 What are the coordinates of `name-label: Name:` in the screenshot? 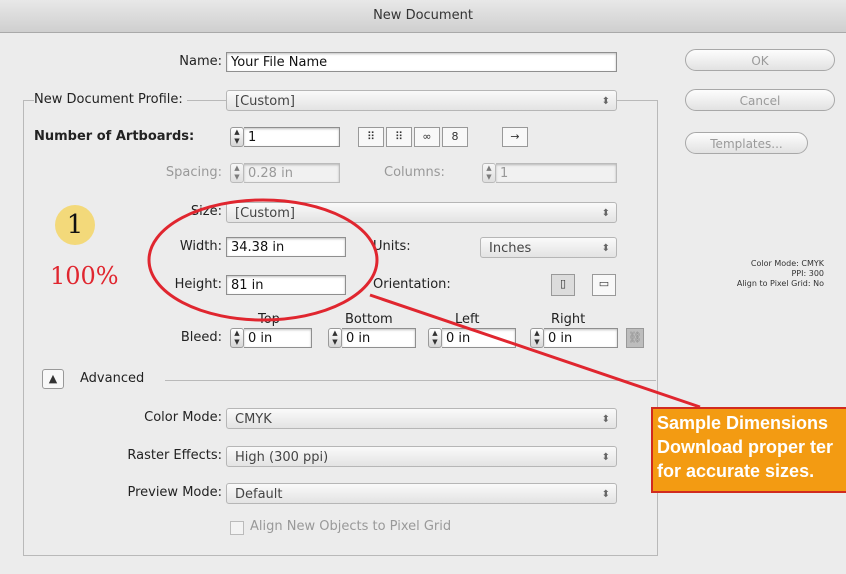 It's located at (200, 61).